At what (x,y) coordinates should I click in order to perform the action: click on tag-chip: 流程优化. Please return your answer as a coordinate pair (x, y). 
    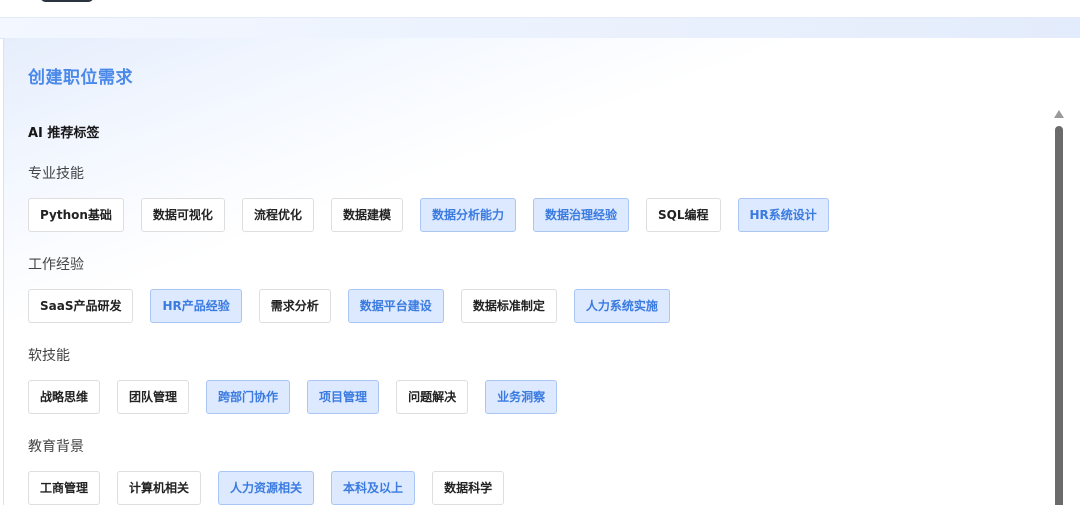
    Looking at the image, I should click on (277, 215).